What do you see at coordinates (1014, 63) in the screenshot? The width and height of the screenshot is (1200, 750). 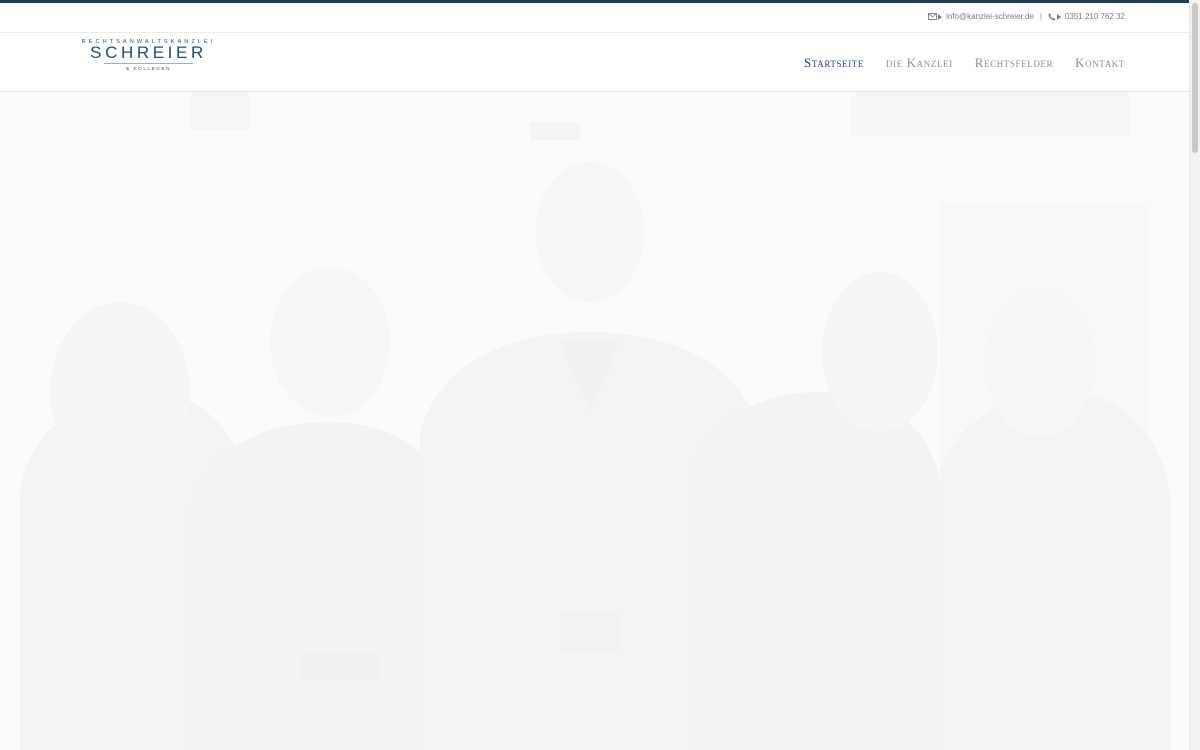 I see `nav-item-rechtsfelder: Rechtsfelder` at bounding box center [1014, 63].